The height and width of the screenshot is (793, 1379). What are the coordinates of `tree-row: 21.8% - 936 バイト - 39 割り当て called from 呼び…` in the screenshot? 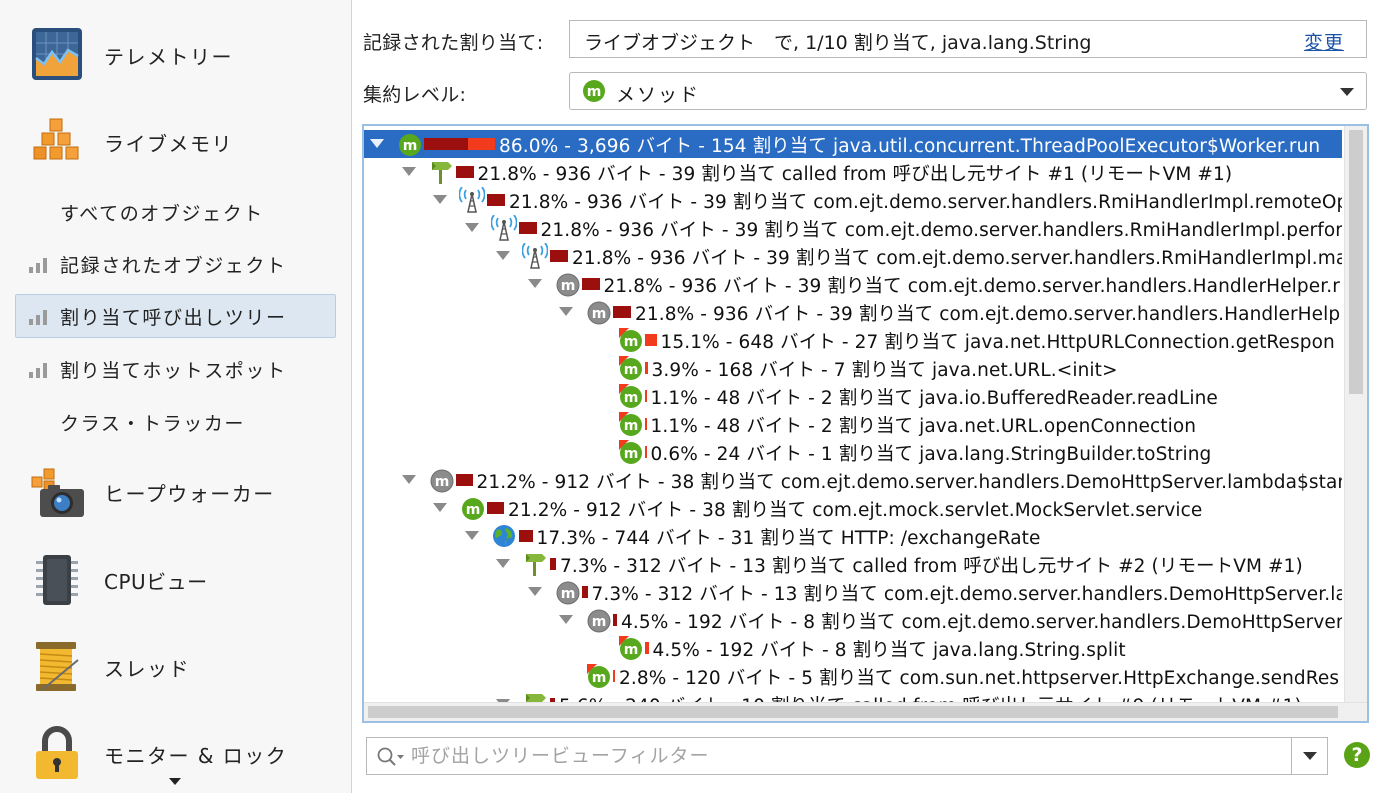 It's located at (853, 172).